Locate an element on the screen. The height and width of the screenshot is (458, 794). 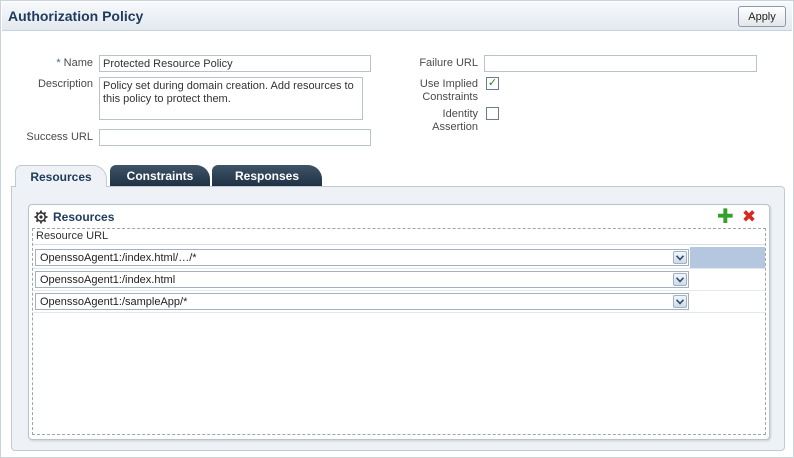
table-row: OpenssoAgent1:/index.html/…/* is located at coordinates (399, 258).